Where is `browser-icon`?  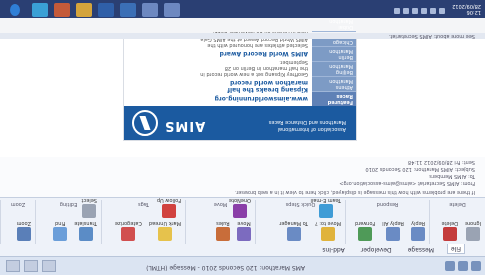 browser-icon is located at coordinates (150, 10).